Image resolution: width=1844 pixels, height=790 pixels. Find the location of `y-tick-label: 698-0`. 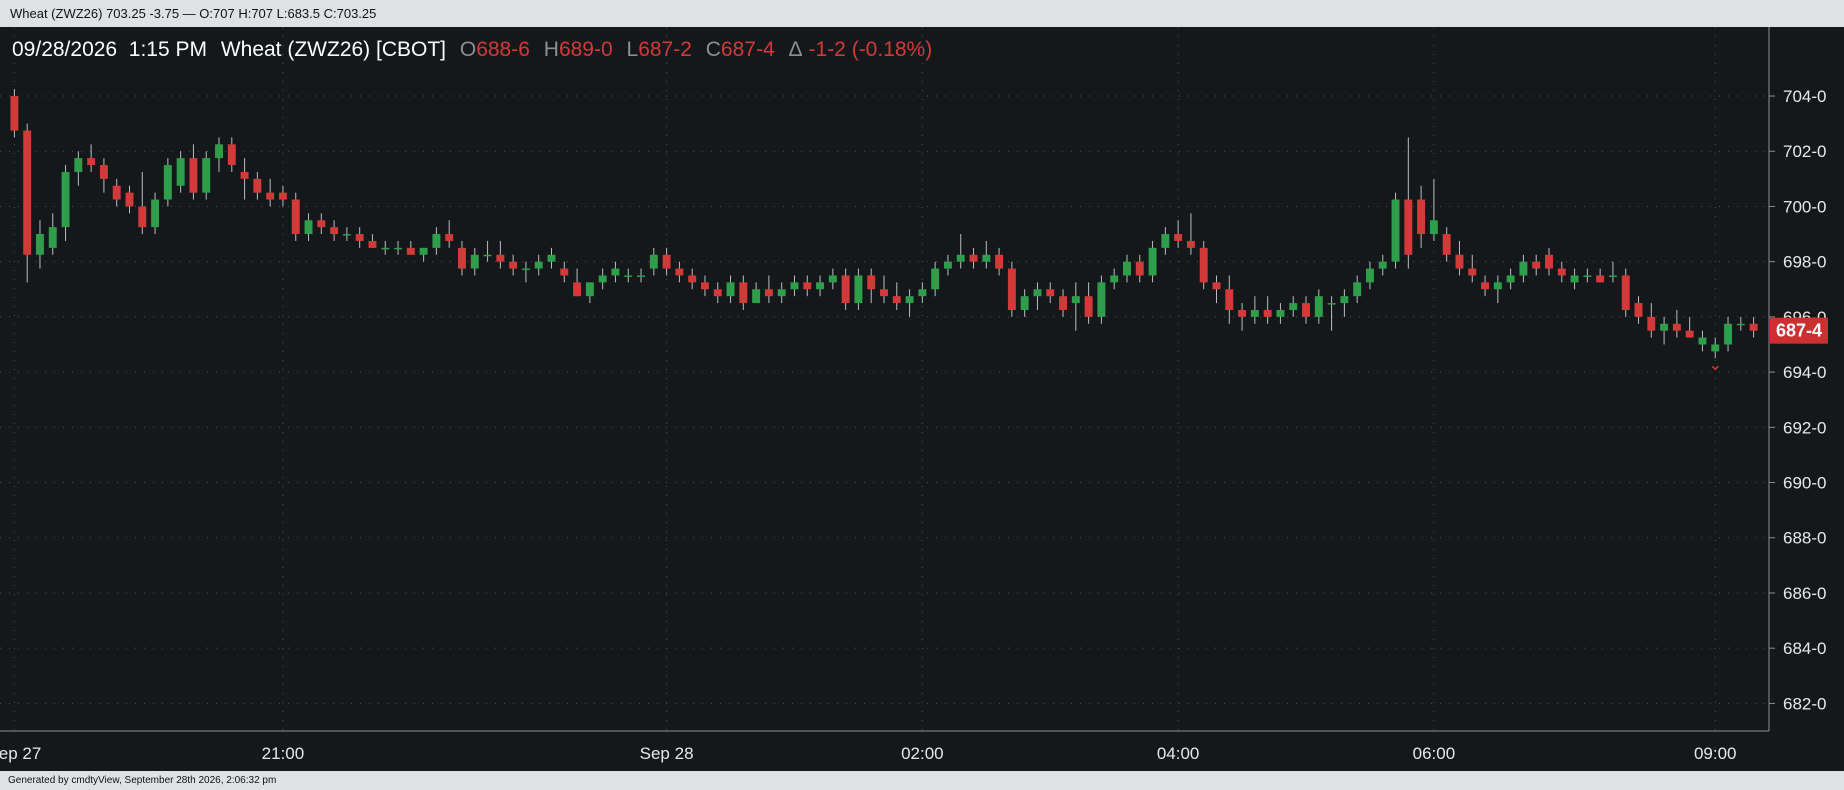

y-tick-label: 698-0 is located at coordinates (1804, 262).